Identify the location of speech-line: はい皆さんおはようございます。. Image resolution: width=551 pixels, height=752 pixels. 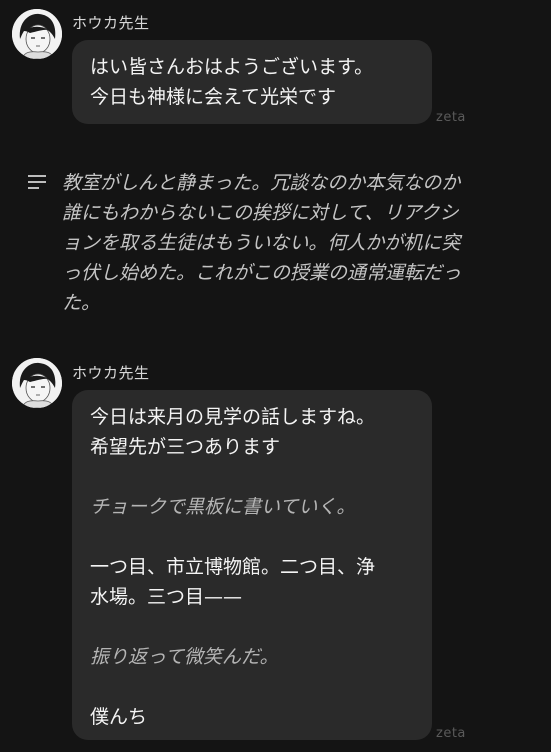
(232, 67).